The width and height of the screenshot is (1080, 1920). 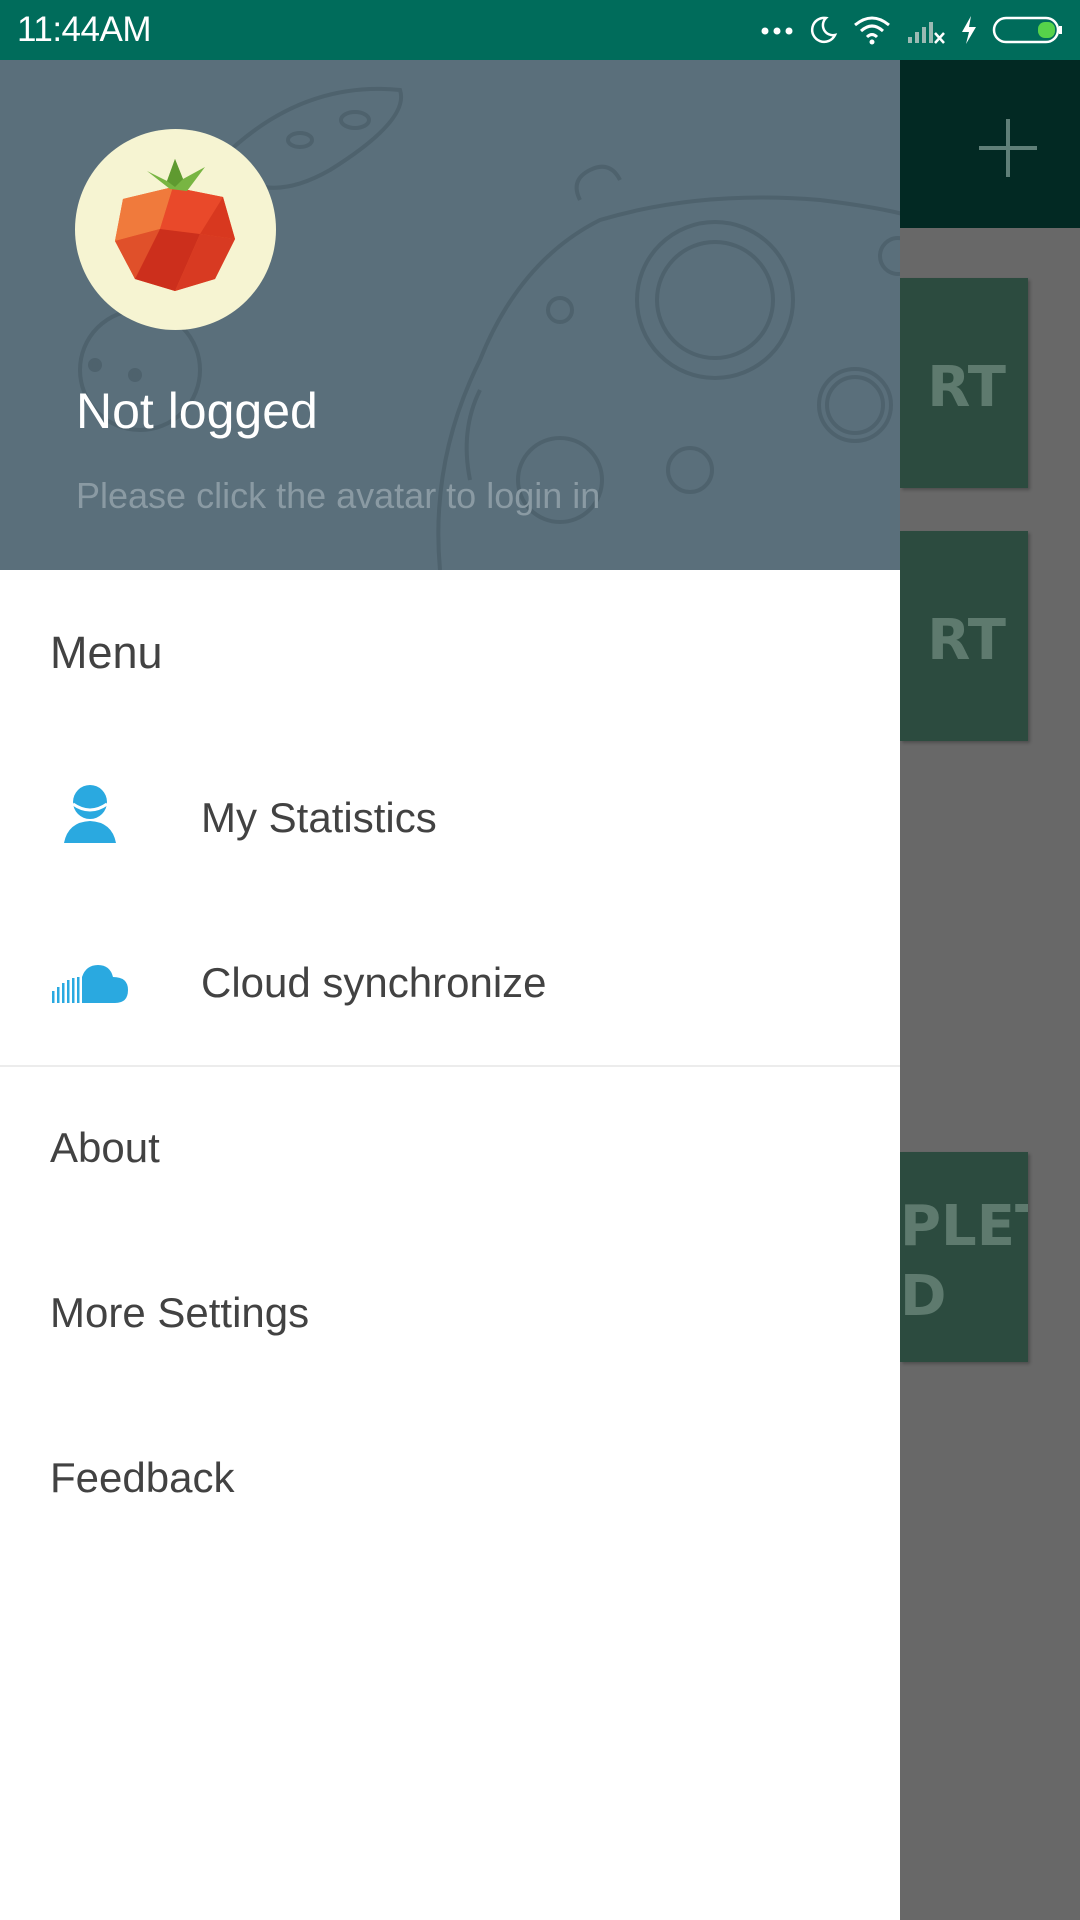 I want to click on avatar-button, so click(x=175, y=229).